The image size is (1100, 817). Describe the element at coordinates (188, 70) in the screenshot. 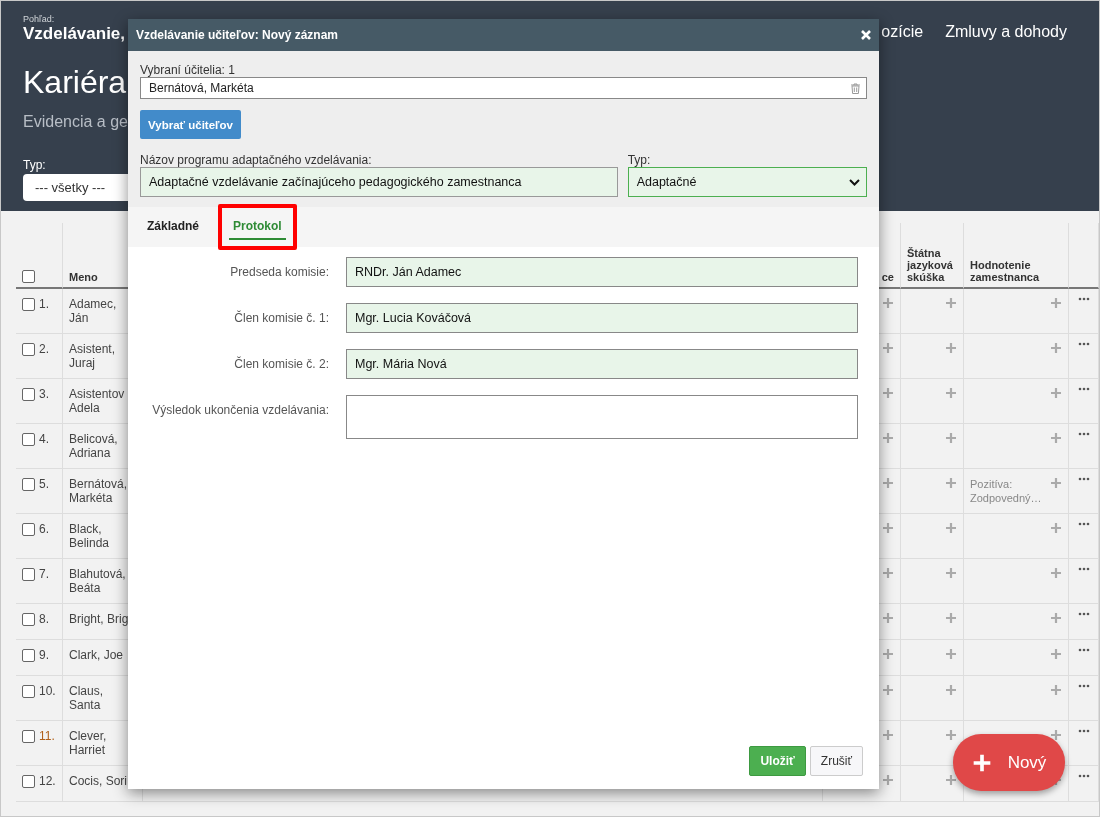

I see `field-label: Vybraní účitelia: 1` at that location.